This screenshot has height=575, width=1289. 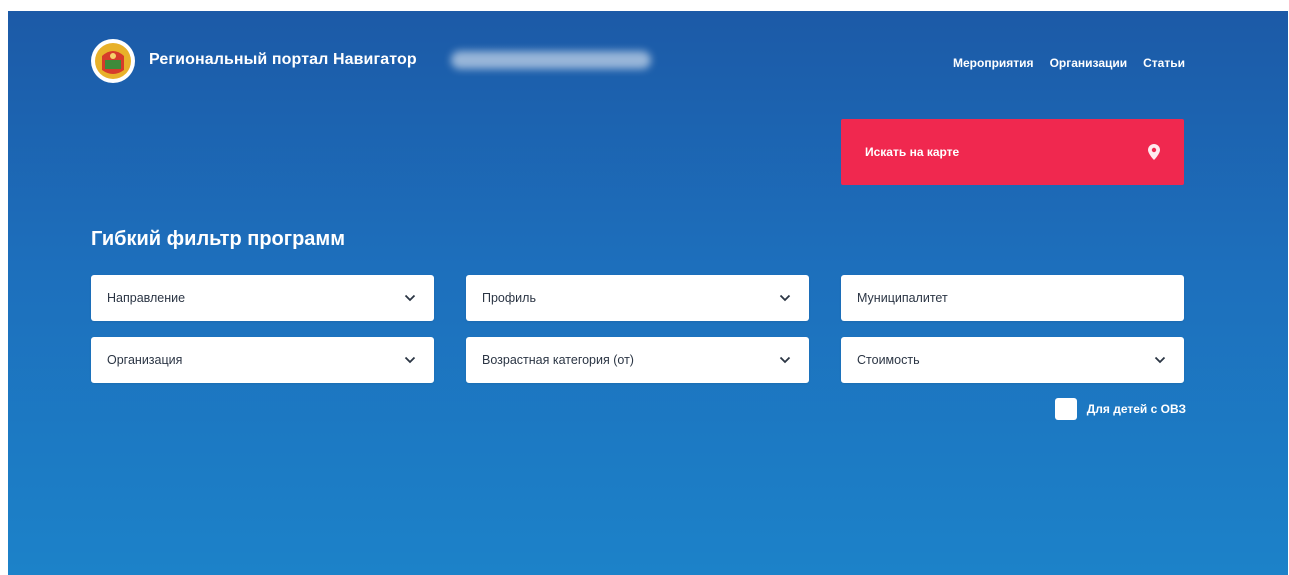 What do you see at coordinates (283, 60) in the screenshot?
I see `site-title: Региональный портал Навигатор` at bounding box center [283, 60].